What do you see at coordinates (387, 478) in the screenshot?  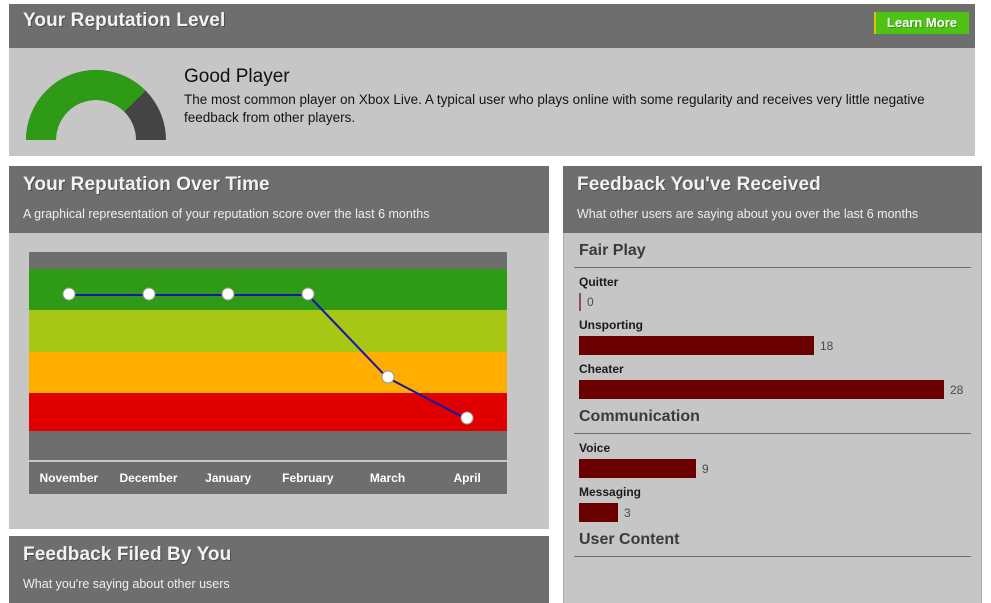 I see `chart-x-tick-label: March` at bounding box center [387, 478].